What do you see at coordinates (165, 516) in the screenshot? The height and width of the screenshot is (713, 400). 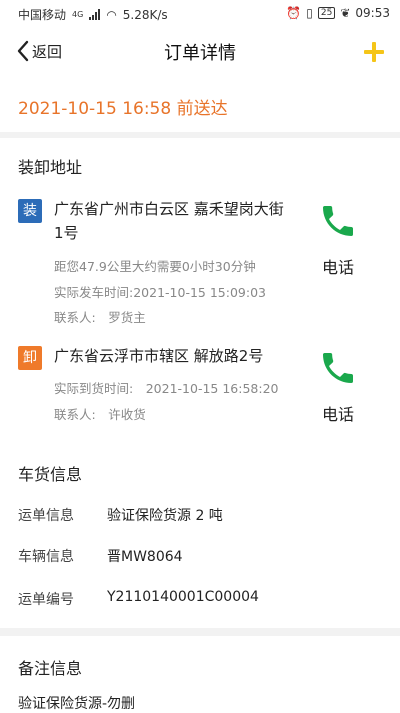 I see `waybill-info-value: 验证保险货源 2 吨` at bounding box center [165, 516].